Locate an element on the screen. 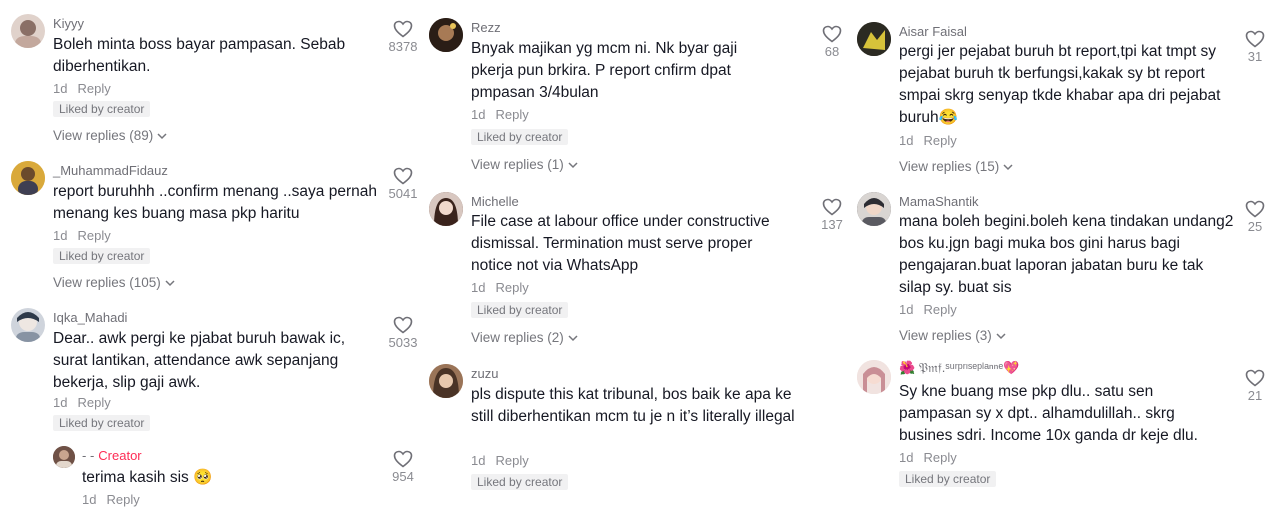 Image resolution: width=1280 pixels, height=507 pixels. view-replies-button: View replies (89) is located at coordinates (110, 135).